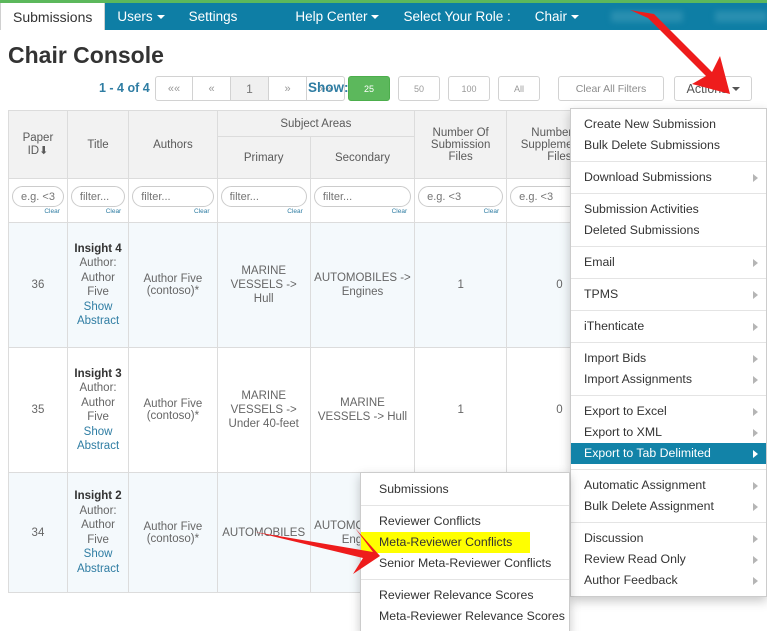 The width and height of the screenshot is (767, 631). Describe the element at coordinates (172, 211) in the screenshot. I see `filter-clear-authors: Clear` at that location.